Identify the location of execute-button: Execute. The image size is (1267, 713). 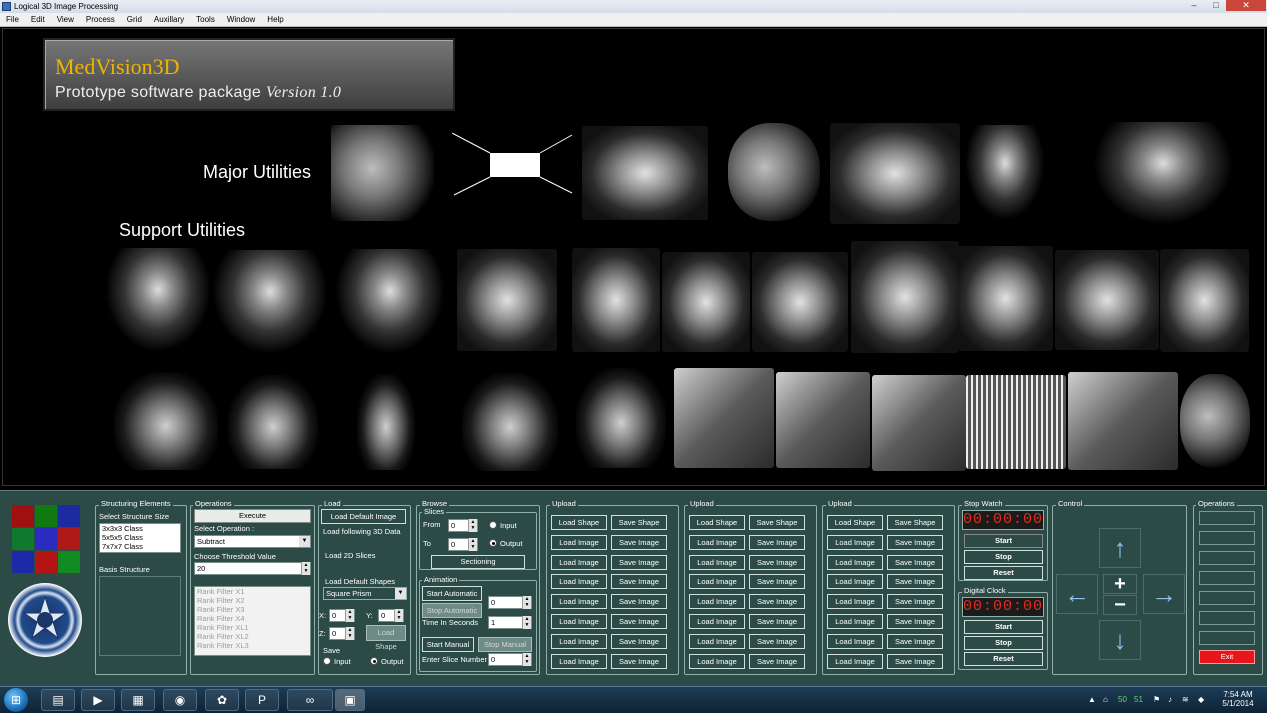
(252, 516).